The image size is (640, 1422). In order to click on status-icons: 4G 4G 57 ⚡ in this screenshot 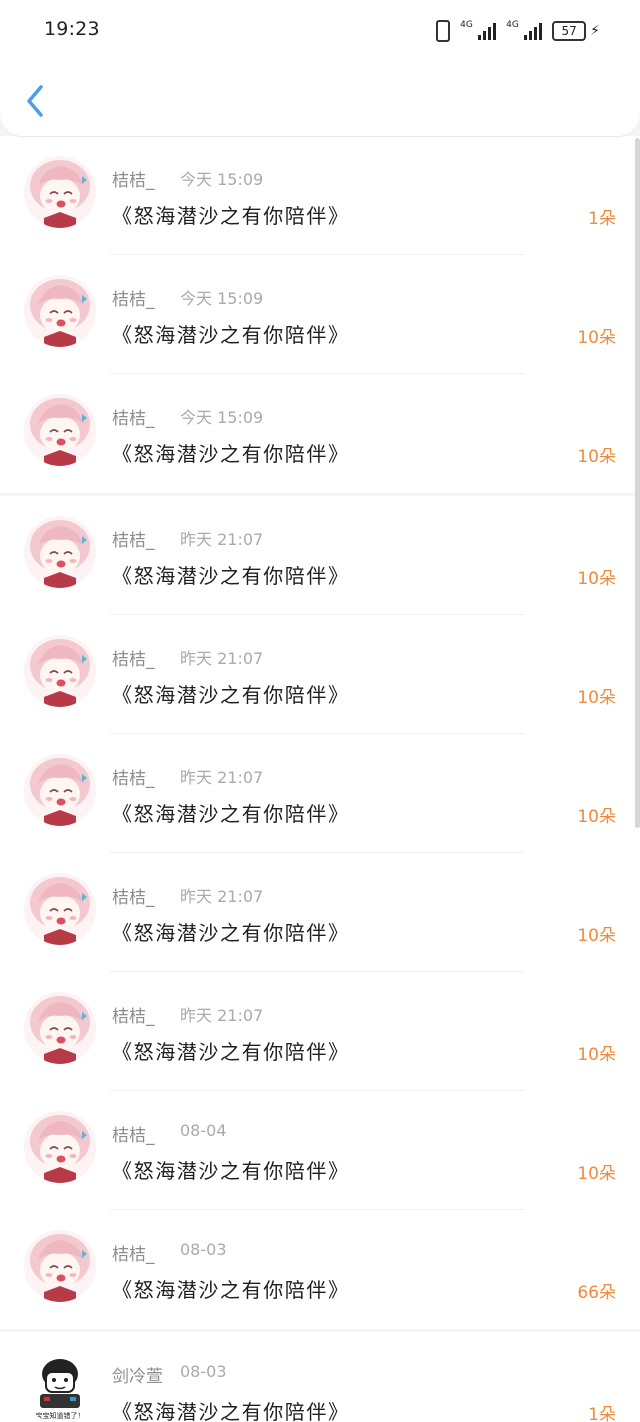, I will do `click(518, 31)`.